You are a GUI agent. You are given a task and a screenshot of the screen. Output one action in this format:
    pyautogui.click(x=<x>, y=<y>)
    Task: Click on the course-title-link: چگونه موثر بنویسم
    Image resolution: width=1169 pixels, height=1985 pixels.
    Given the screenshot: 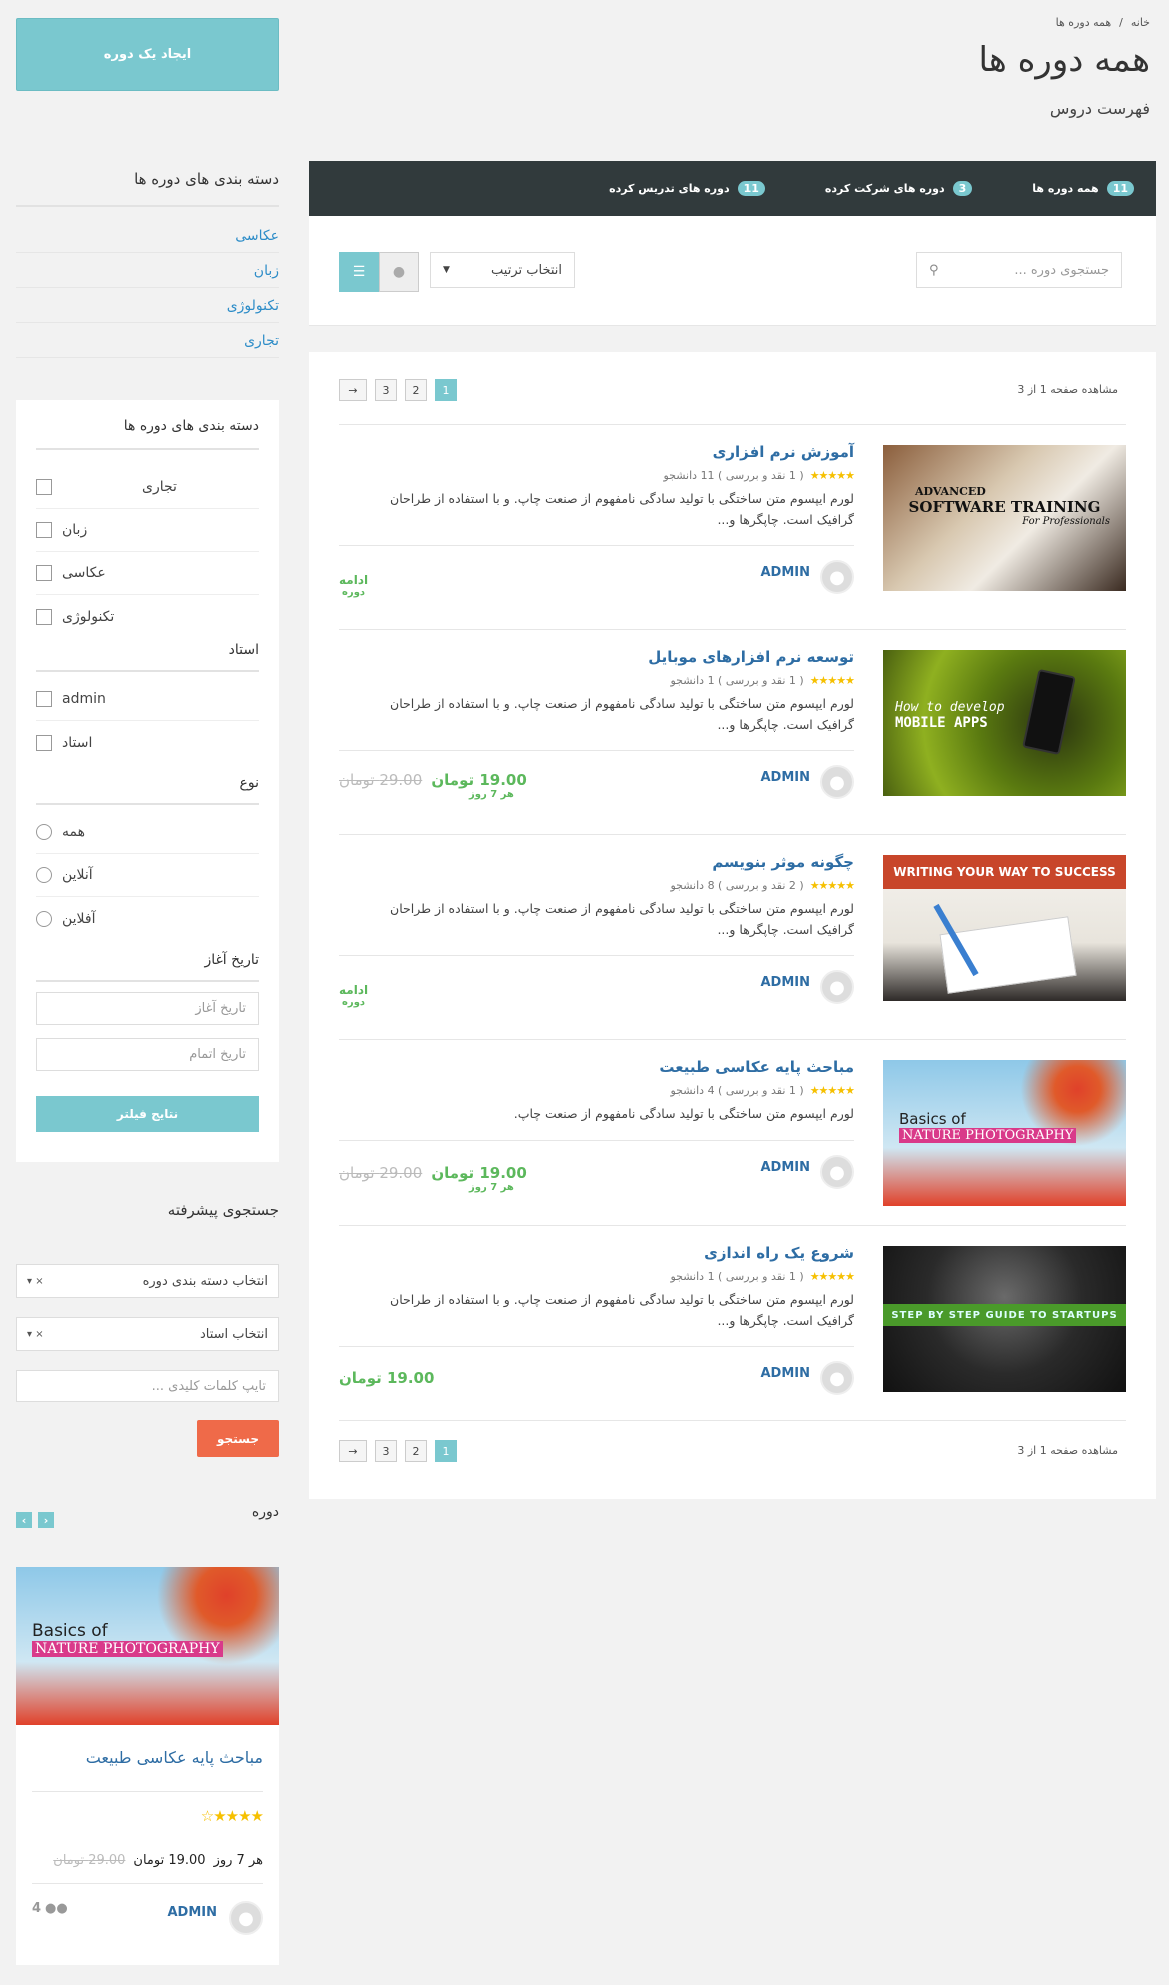 What is the action you would take?
    pyautogui.click(x=783, y=862)
    